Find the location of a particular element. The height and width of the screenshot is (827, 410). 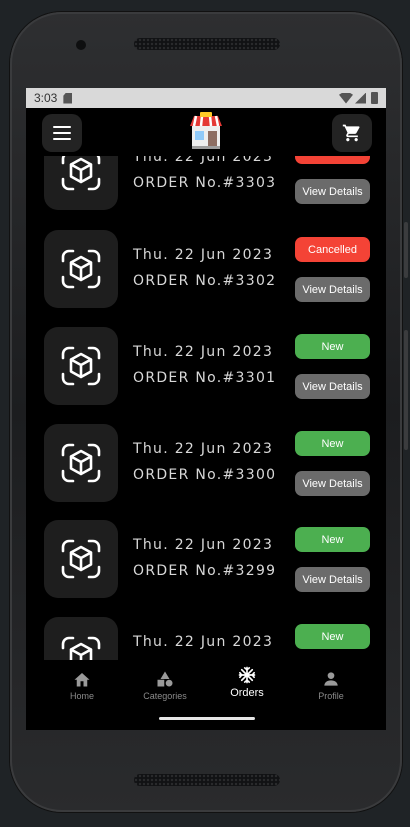

cart-icon is located at coordinates (351, 133).